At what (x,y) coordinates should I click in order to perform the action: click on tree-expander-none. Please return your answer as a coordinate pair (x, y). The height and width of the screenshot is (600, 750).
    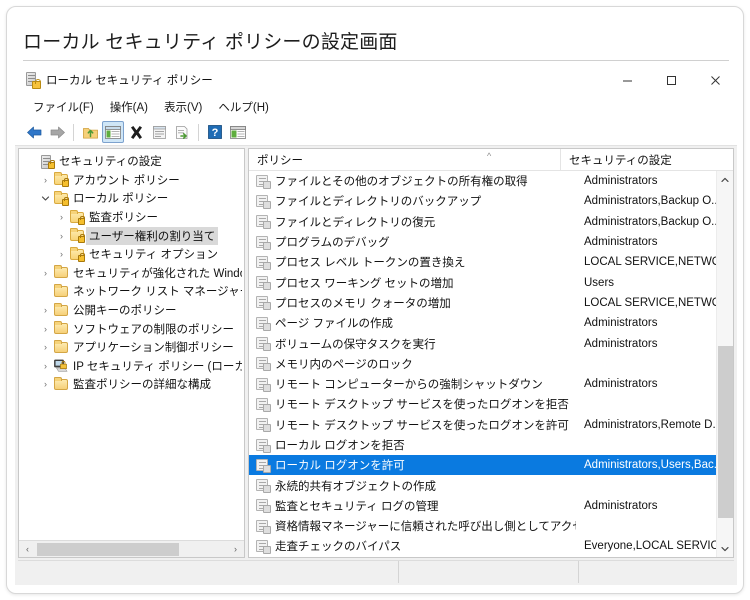
    Looking at the image, I should click on (45, 291).